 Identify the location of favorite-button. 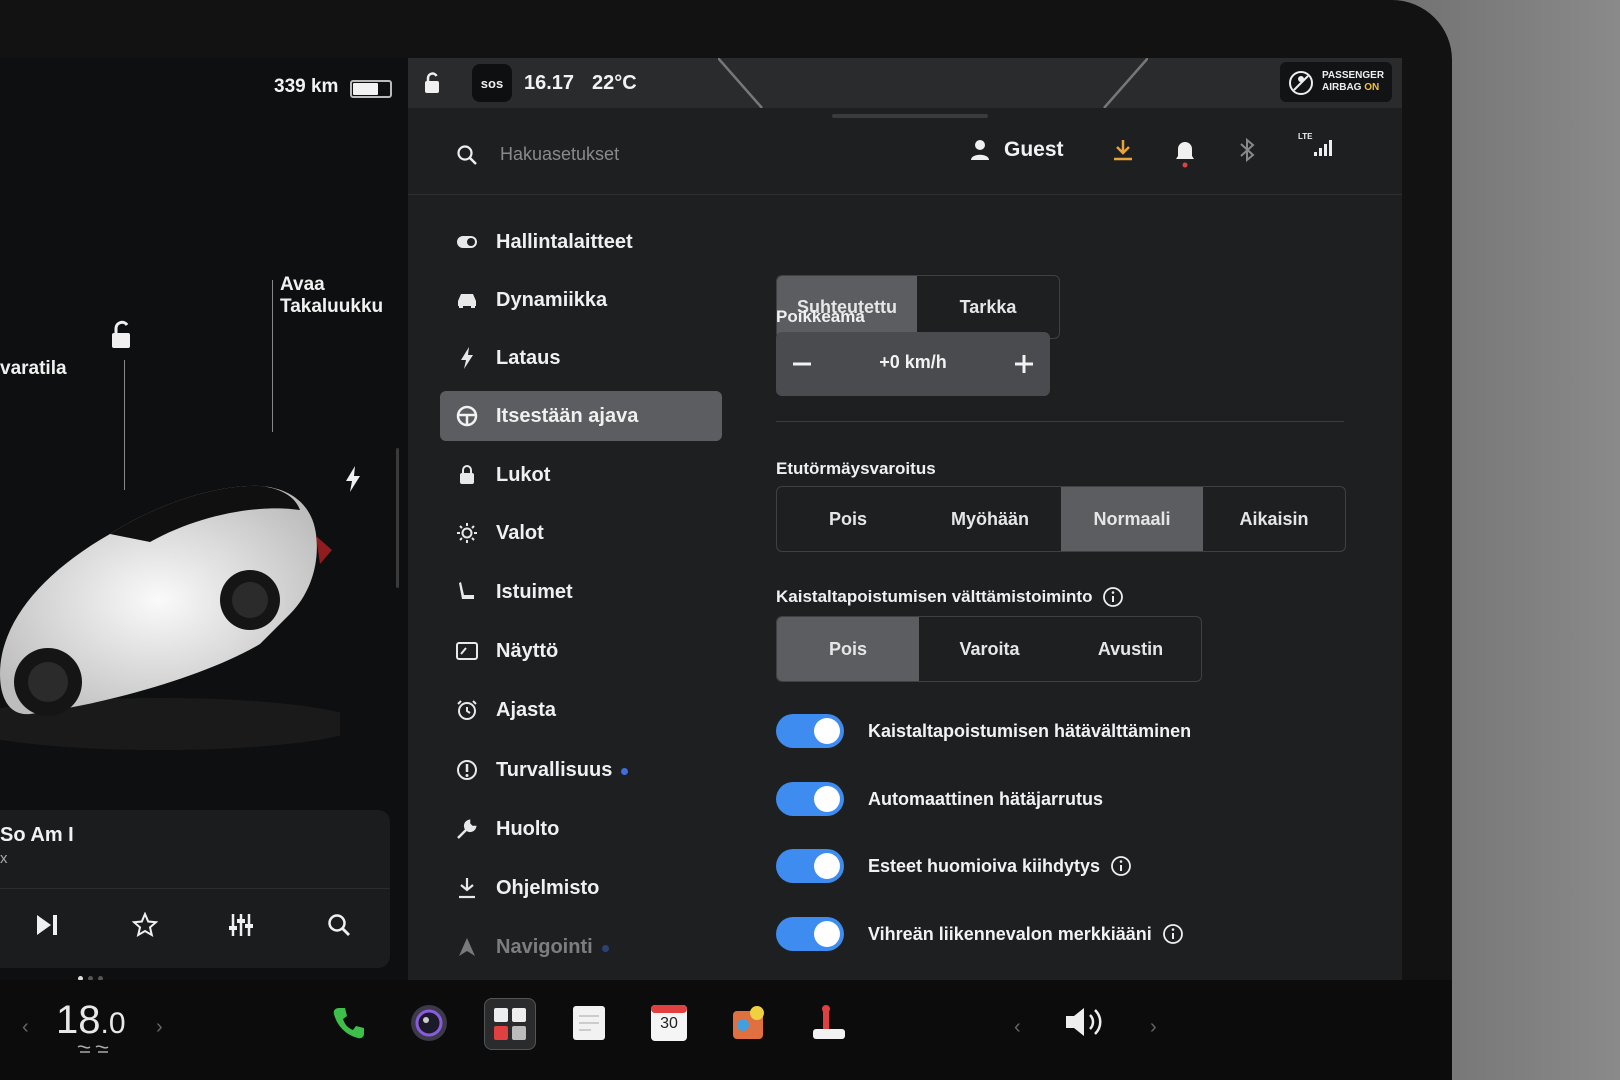
(145, 925).